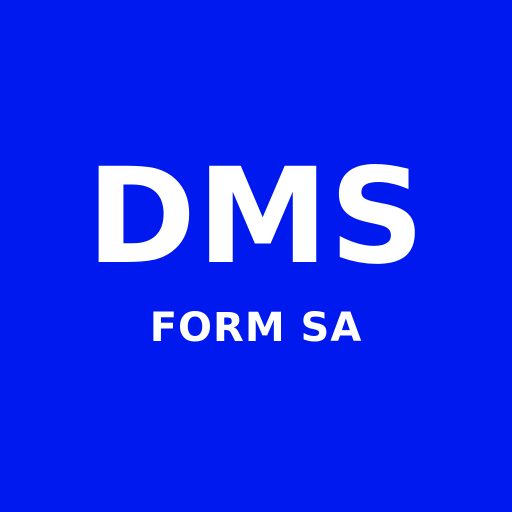  What do you see at coordinates (256, 328) in the screenshot?
I see `logo-subtitle: FORM SA` at bounding box center [256, 328].